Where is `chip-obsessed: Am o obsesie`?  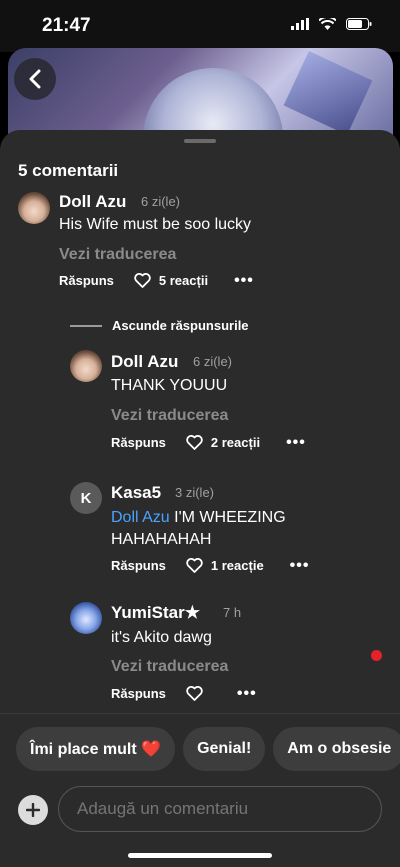 chip-obsessed: Am o obsesie is located at coordinates (336, 749).